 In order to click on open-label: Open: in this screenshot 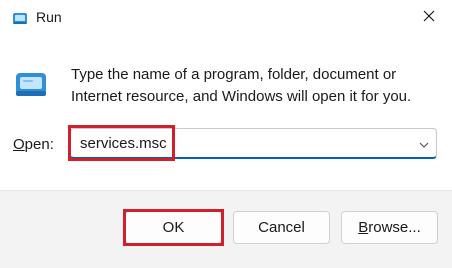, I will do `click(33, 144)`.